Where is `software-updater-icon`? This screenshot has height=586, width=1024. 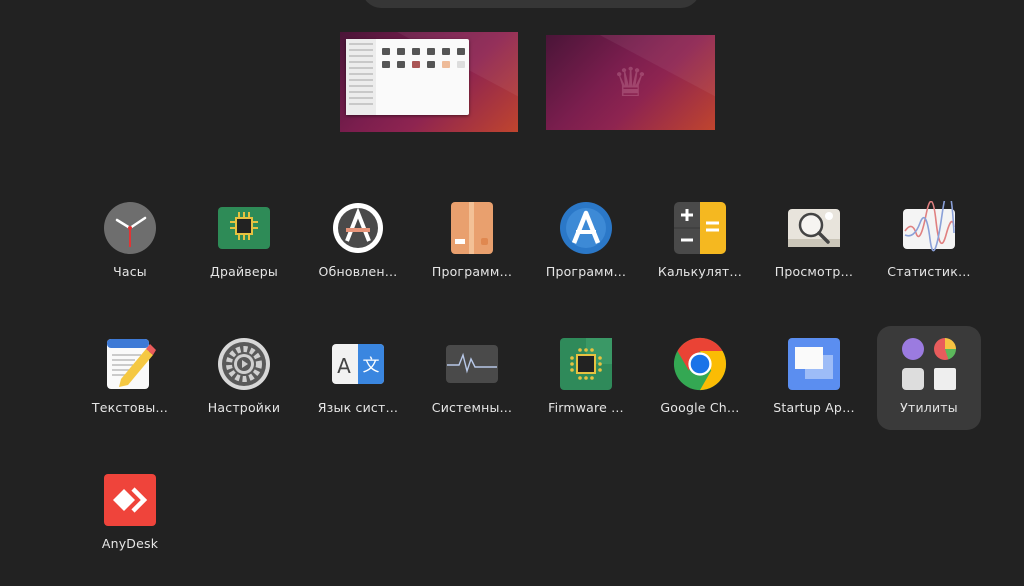
software-updater-icon is located at coordinates (358, 228).